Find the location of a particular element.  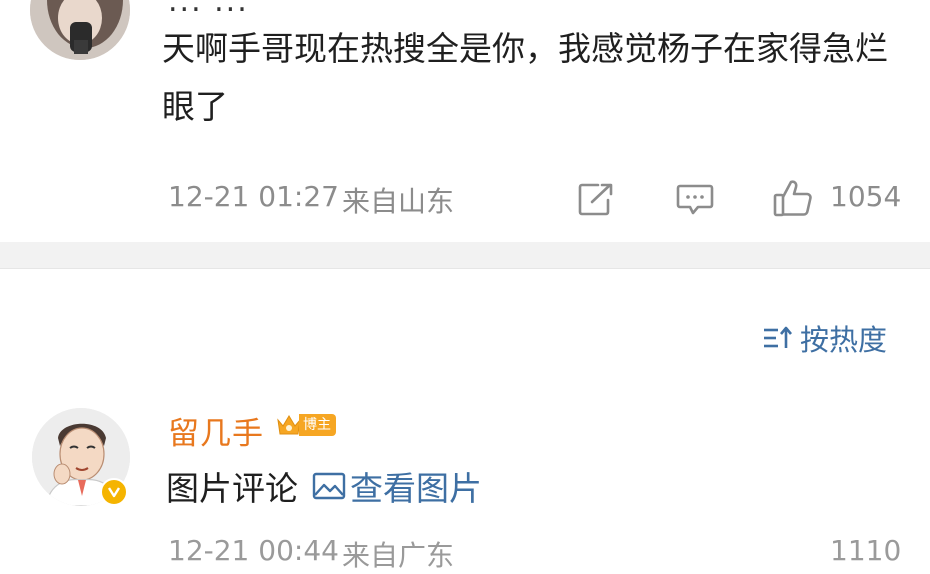

blogger-badge: 博主 is located at coordinates (306, 425).